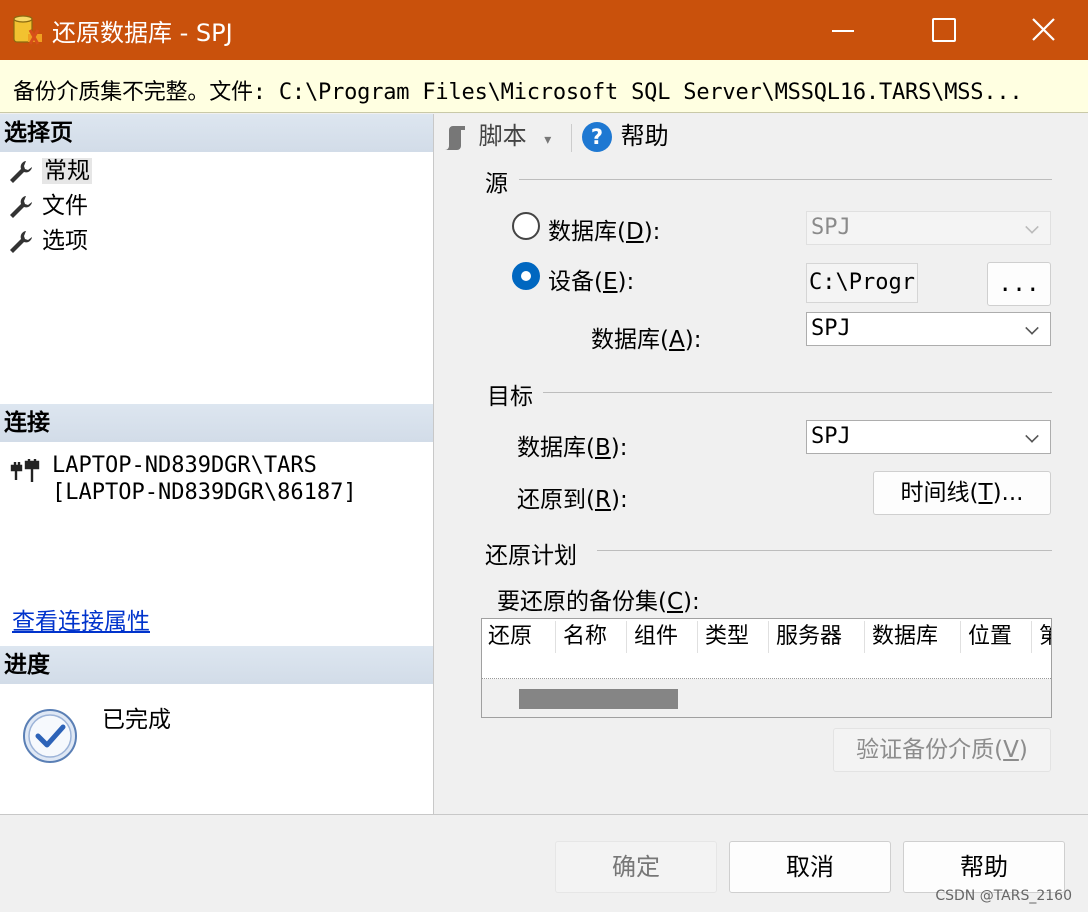 This screenshot has height=912, width=1088. What do you see at coordinates (25, 470) in the screenshot?
I see `connection-plug-icon` at bounding box center [25, 470].